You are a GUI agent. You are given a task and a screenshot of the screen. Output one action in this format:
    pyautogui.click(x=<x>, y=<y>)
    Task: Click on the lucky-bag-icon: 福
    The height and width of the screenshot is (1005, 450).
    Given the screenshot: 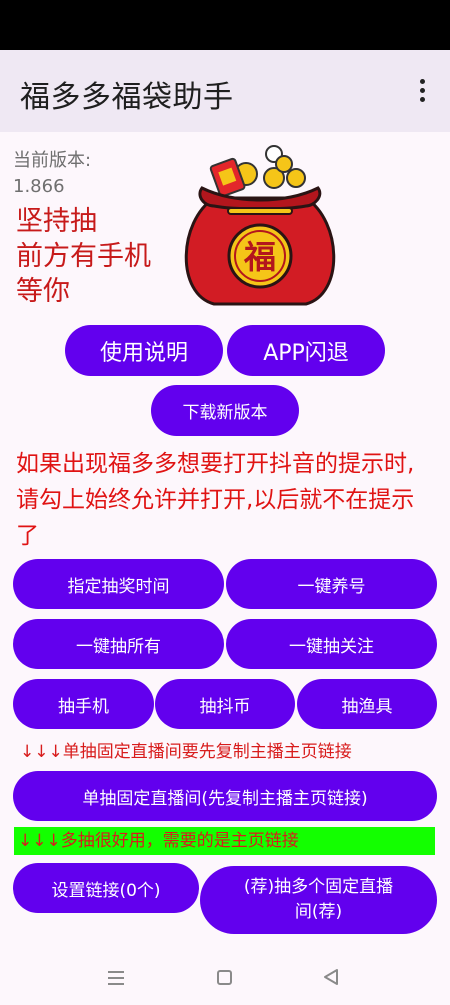 What is the action you would take?
    pyautogui.click(x=260, y=225)
    